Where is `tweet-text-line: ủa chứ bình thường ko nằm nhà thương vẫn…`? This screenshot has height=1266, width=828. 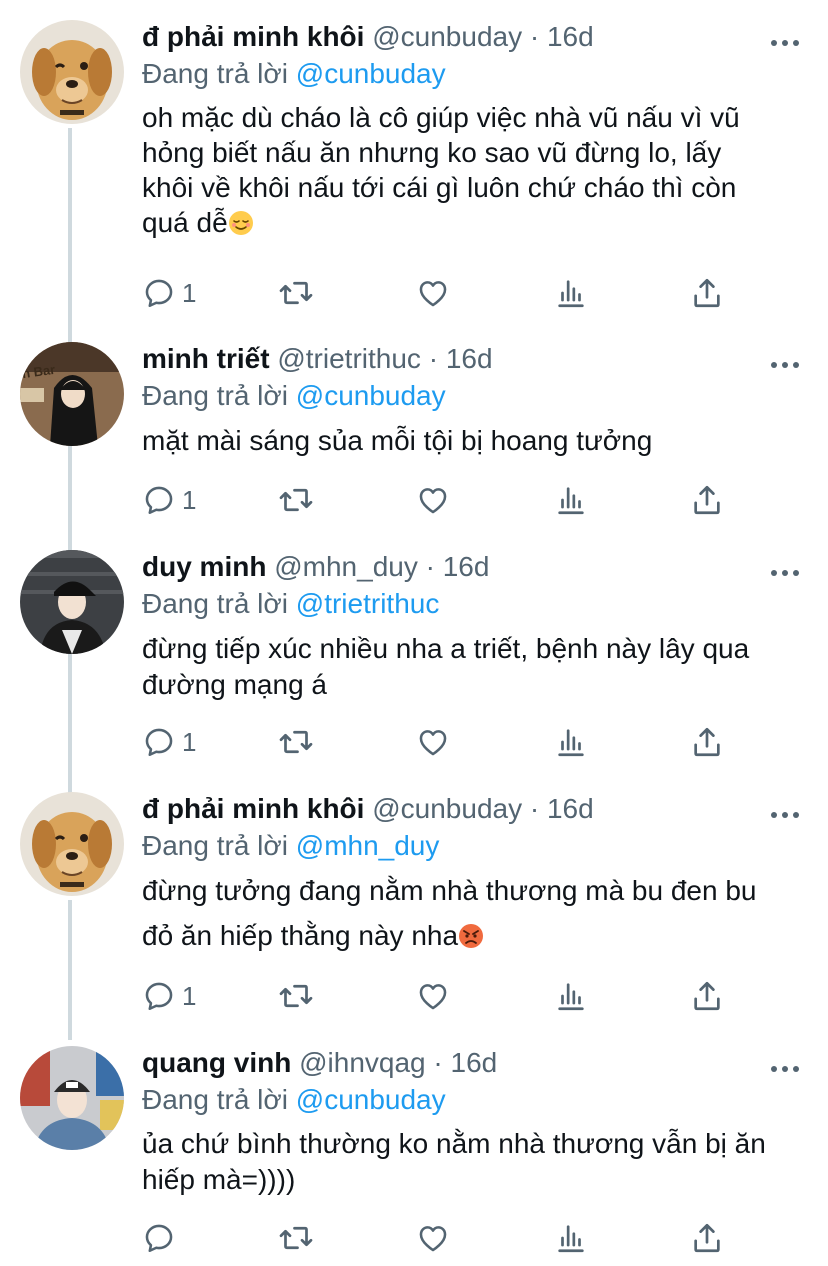 tweet-text-line: ủa chứ bình thường ko nằm nhà thương vẫn… is located at coordinates (454, 1143).